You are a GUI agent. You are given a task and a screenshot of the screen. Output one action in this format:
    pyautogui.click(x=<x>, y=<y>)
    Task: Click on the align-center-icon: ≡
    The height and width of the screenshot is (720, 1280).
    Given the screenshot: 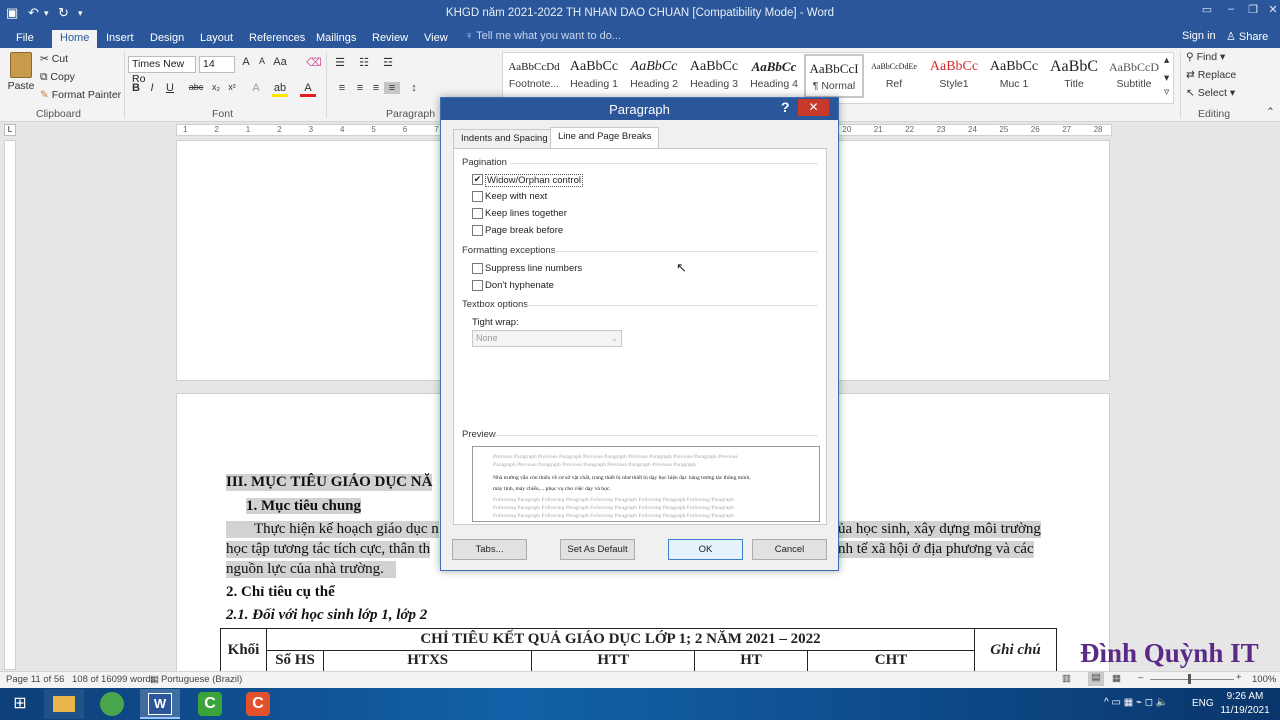 What is the action you would take?
    pyautogui.click(x=360, y=88)
    